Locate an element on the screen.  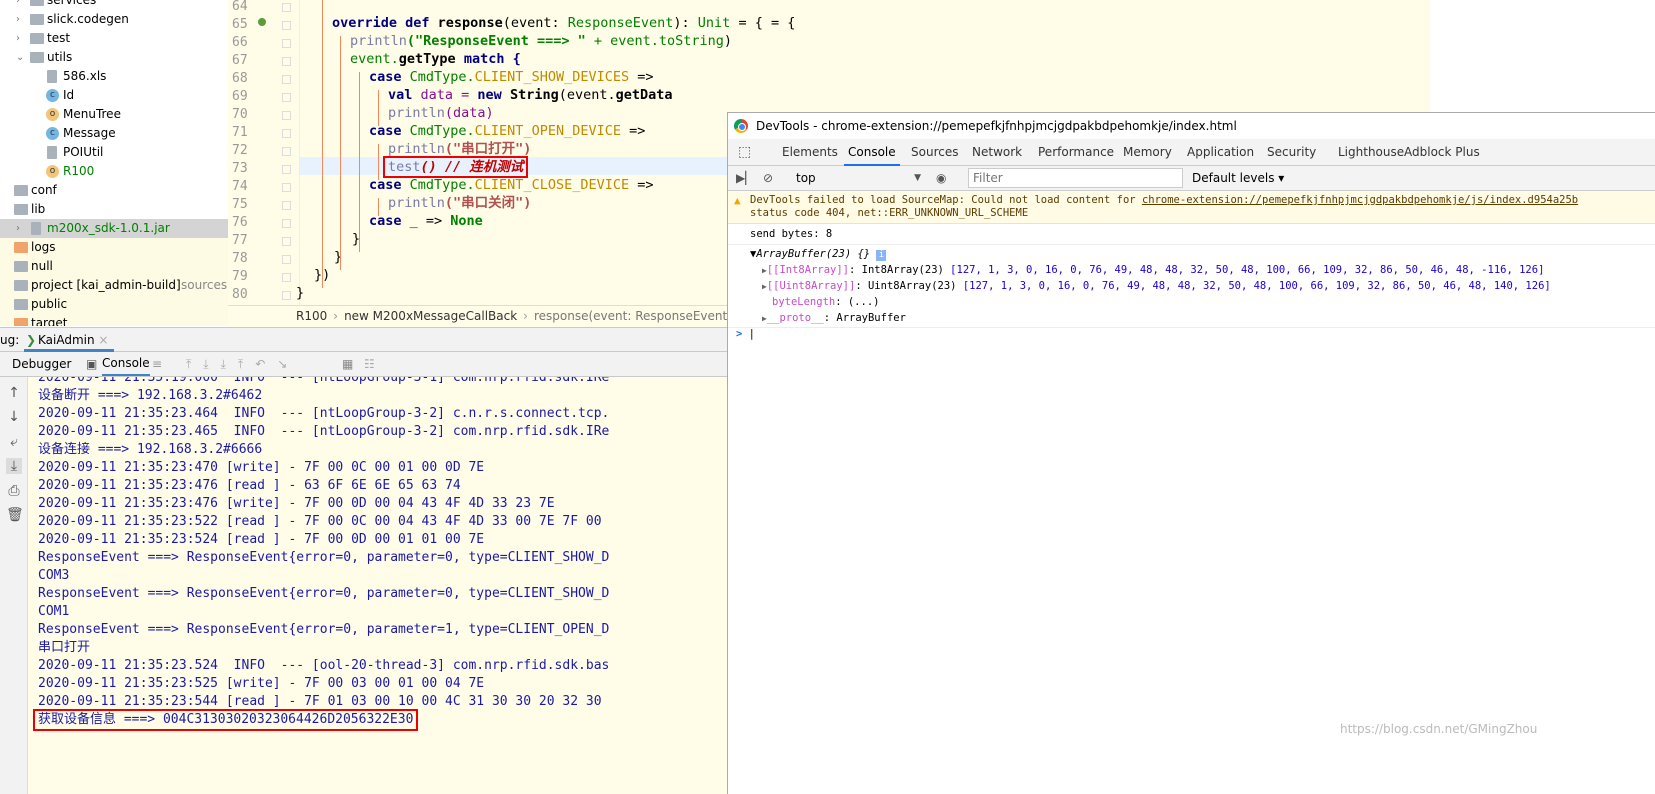
chevron-down-icon: ⌄ is located at coordinates (21, 57).